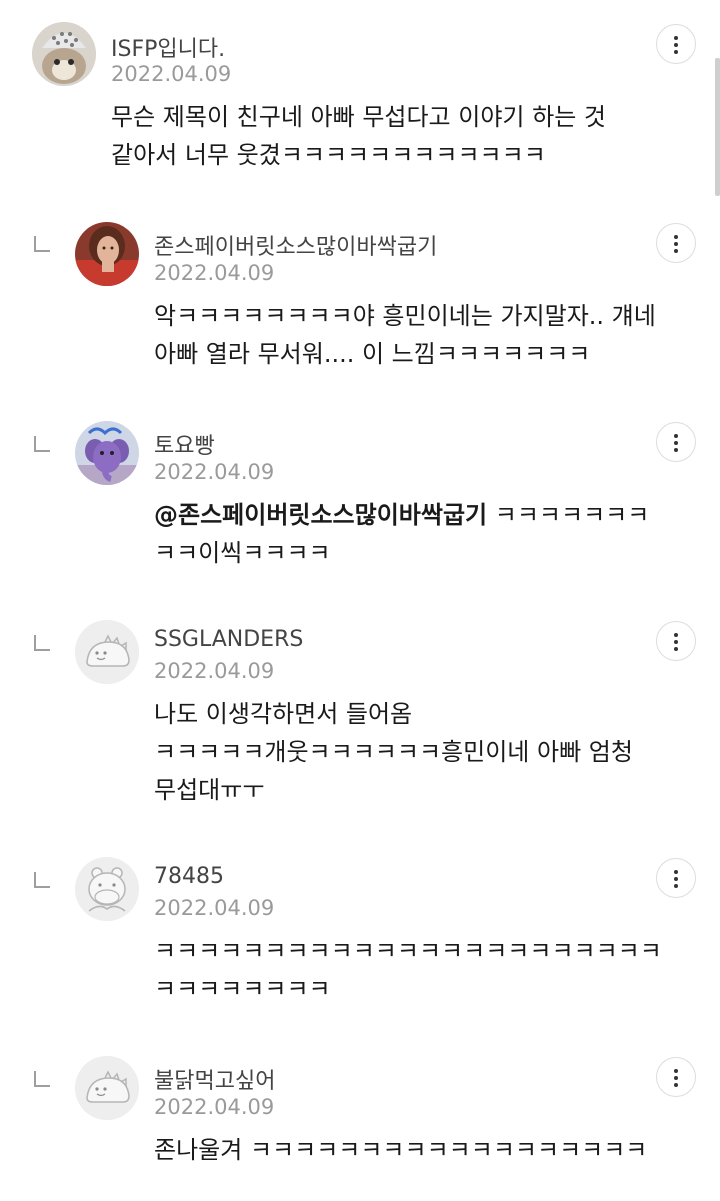  I want to click on comment-text-segment: ㅋㅋㅋㅋㅋㅋㅋ, so click(568, 515).